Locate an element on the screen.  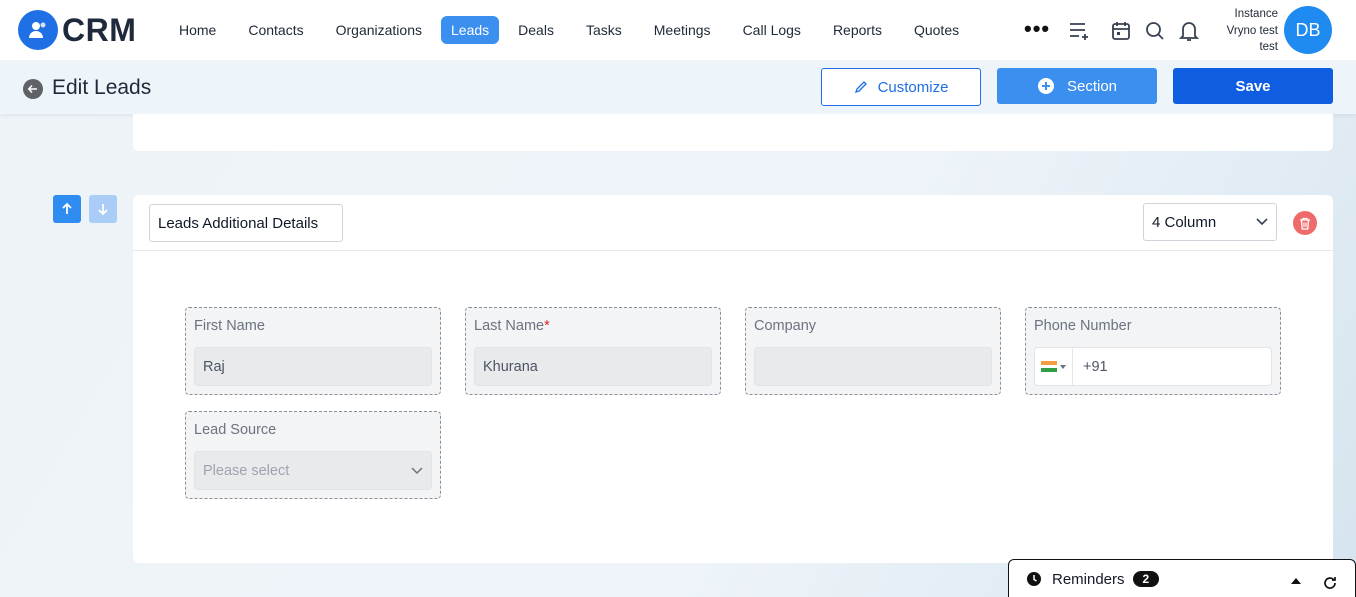
column-layout-select: 4 Column is located at coordinates (1210, 222).